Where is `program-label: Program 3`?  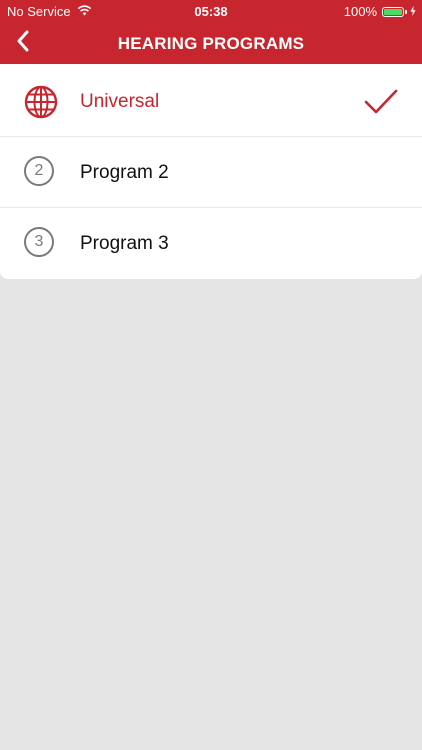
program-label: Program 3 is located at coordinates (124, 243).